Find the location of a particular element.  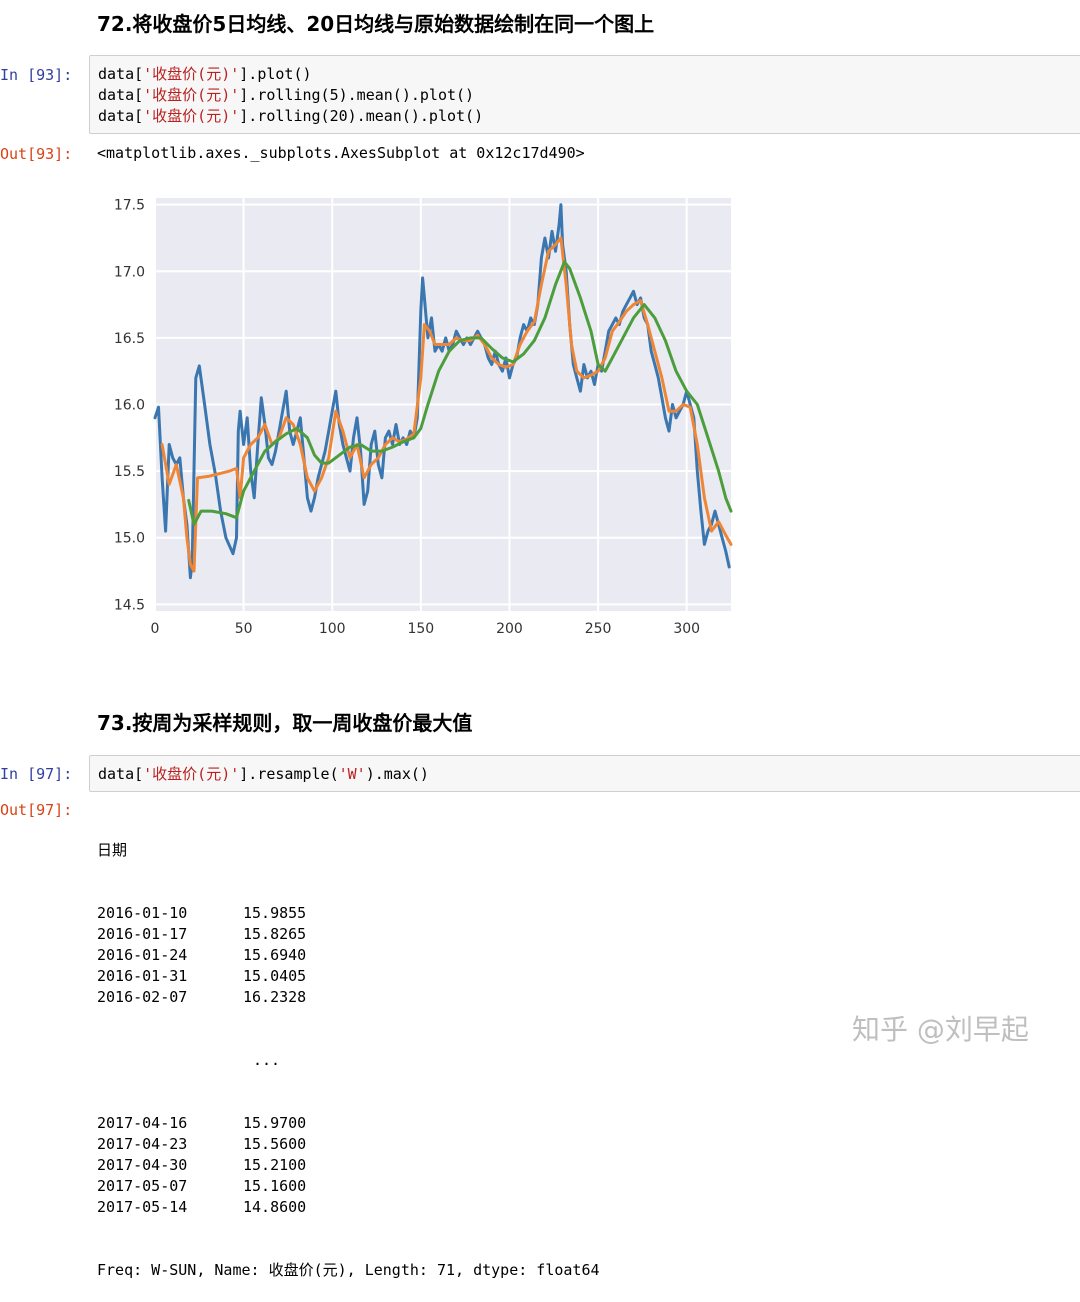

code-token: ].rolling(20).mean().plot() is located at coordinates (361, 116).